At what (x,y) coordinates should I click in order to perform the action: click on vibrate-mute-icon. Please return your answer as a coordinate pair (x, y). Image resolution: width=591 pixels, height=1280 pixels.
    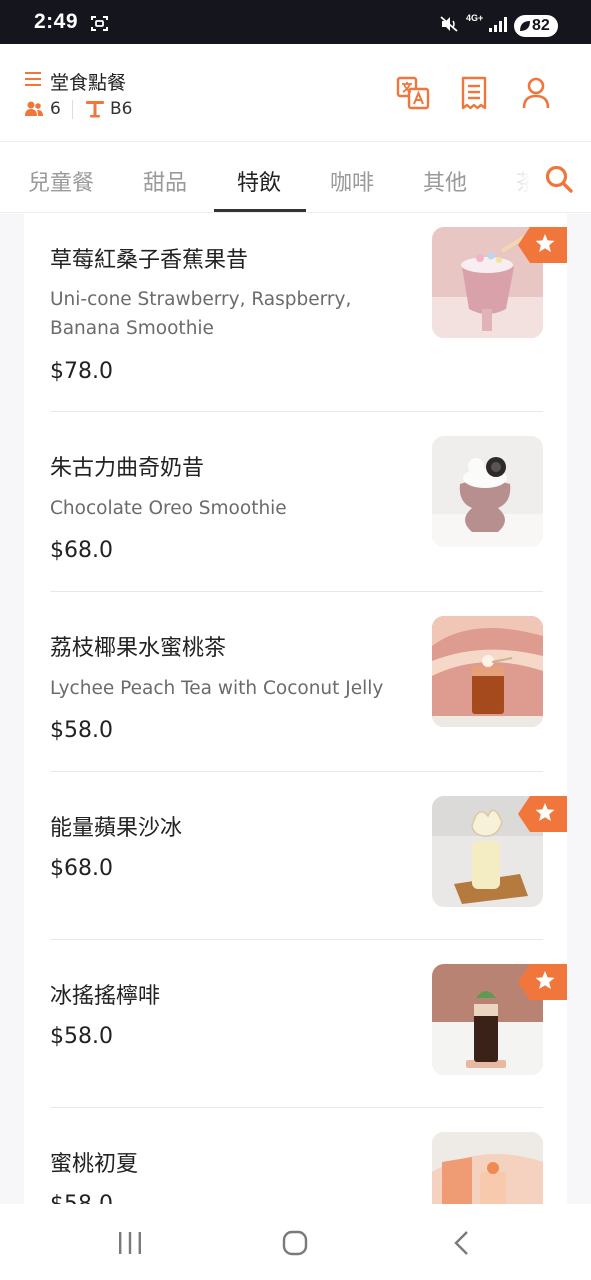
    Looking at the image, I should click on (449, 24).